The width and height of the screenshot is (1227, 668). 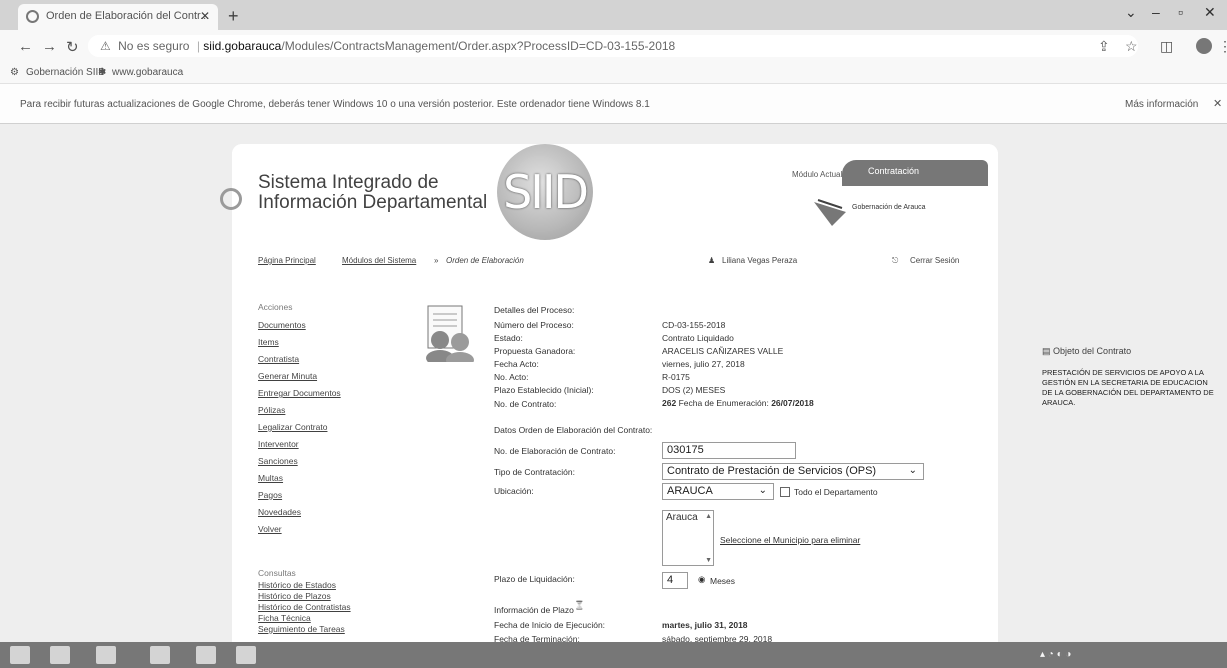 What do you see at coordinates (705, 625) in the screenshot?
I see `fecha-inicio-value: martes, julio 31, 2018` at bounding box center [705, 625].